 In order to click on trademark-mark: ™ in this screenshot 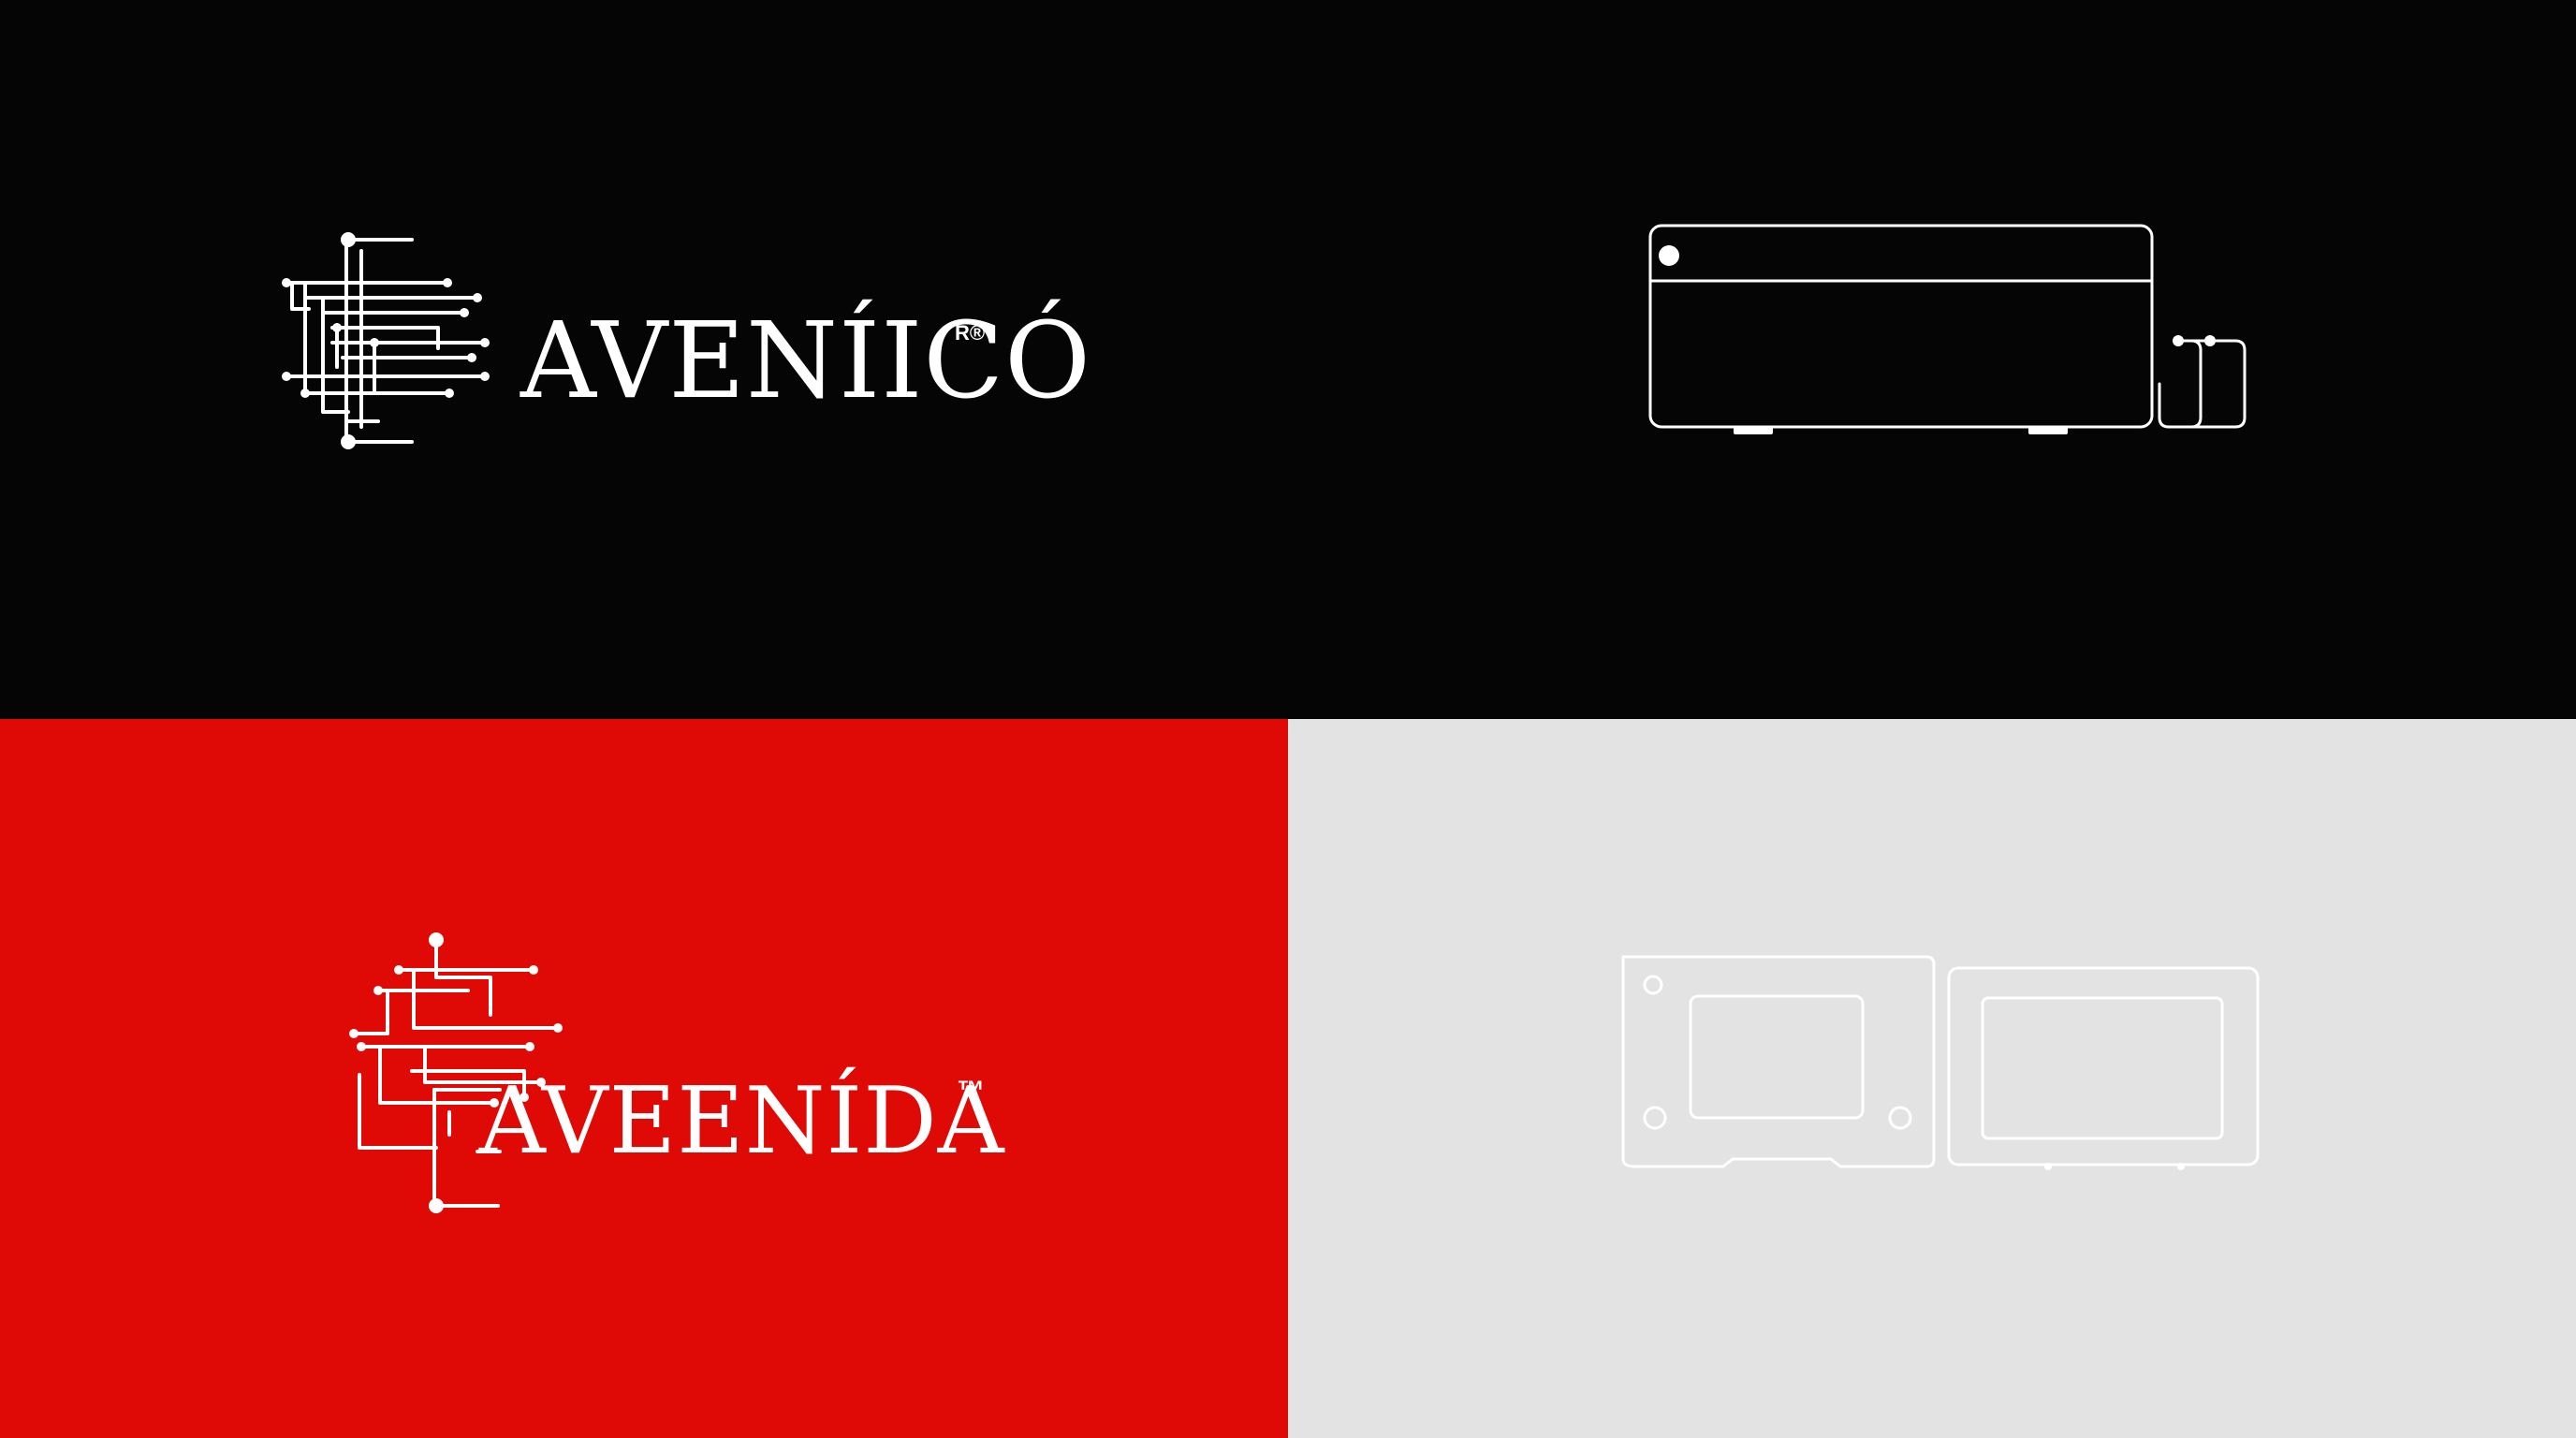, I will do `click(971, 1091)`.